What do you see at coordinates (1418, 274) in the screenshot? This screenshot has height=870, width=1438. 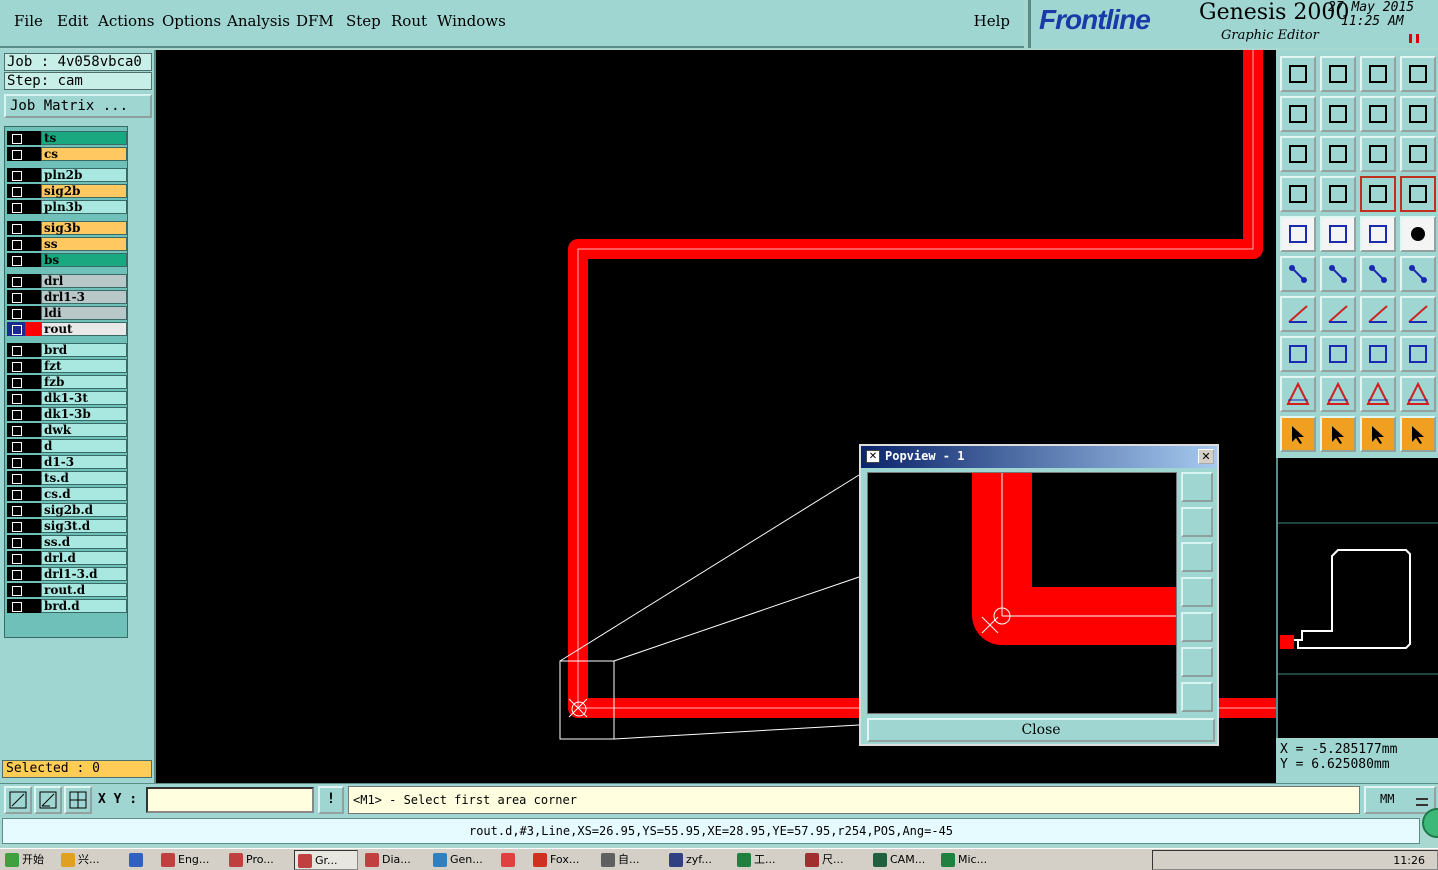 I see `arc-alt-icon` at bounding box center [1418, 274].